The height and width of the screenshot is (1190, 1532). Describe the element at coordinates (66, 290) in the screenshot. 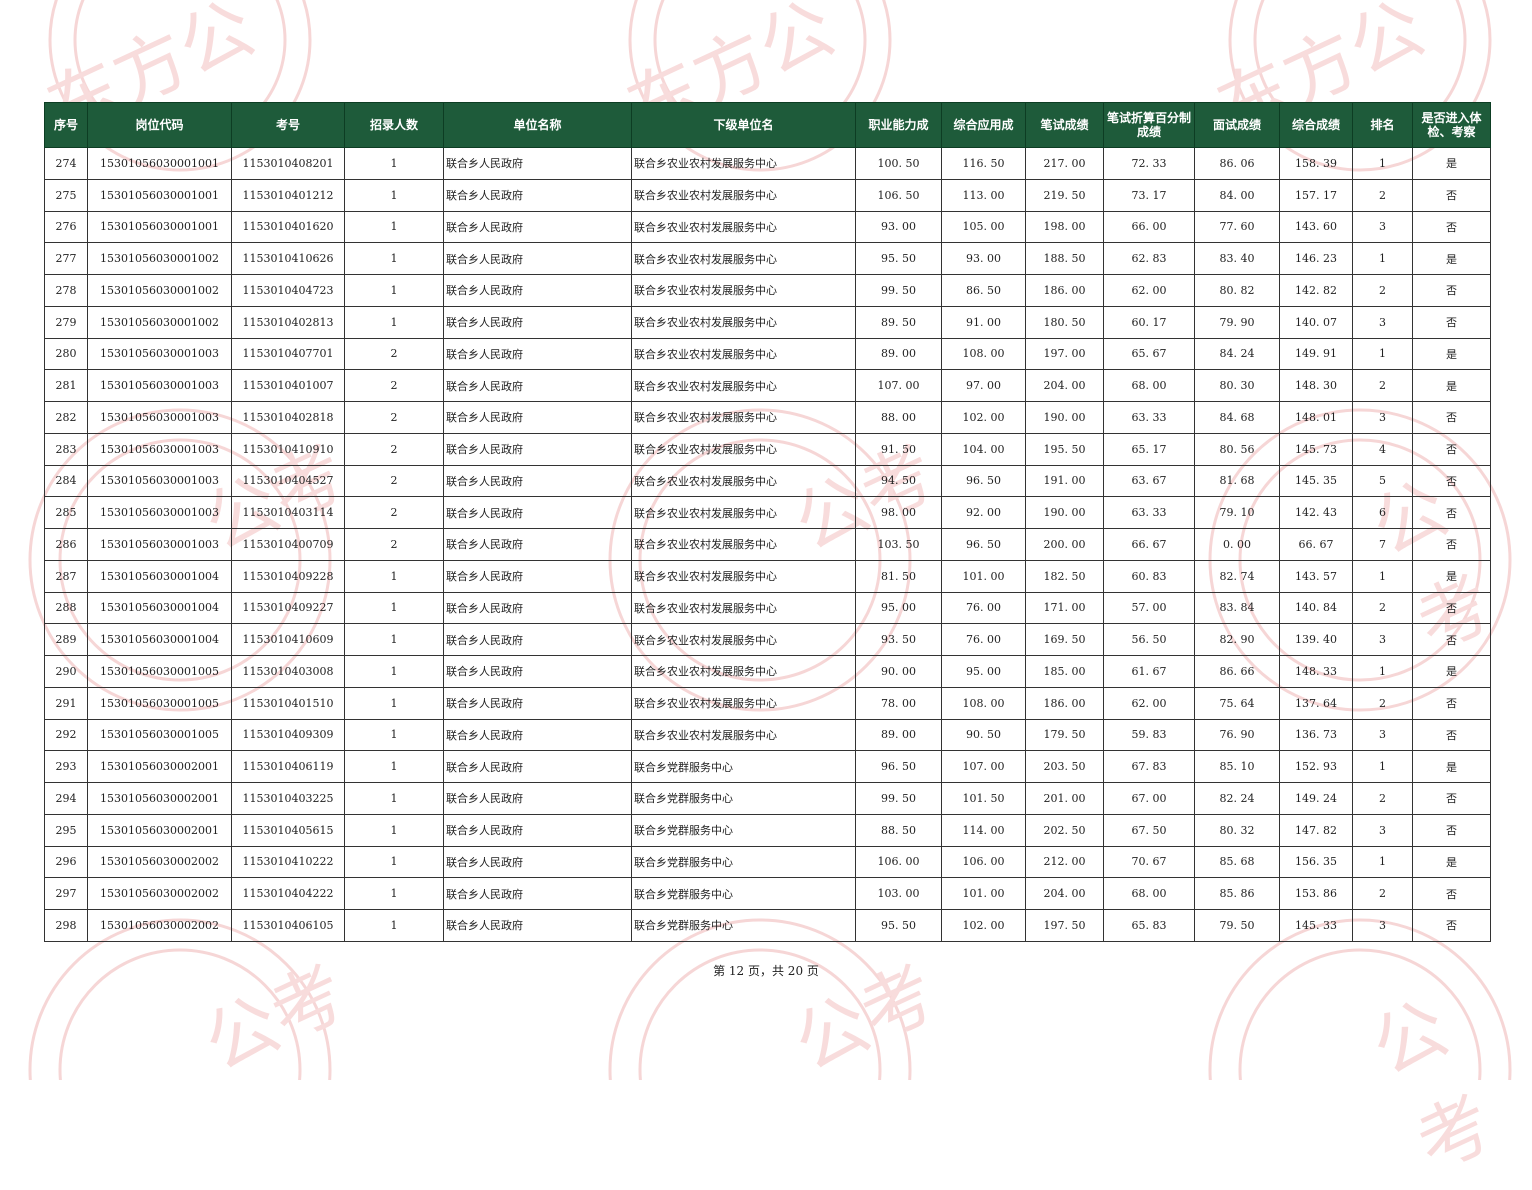

I see `serial-cell: 278` at that location.